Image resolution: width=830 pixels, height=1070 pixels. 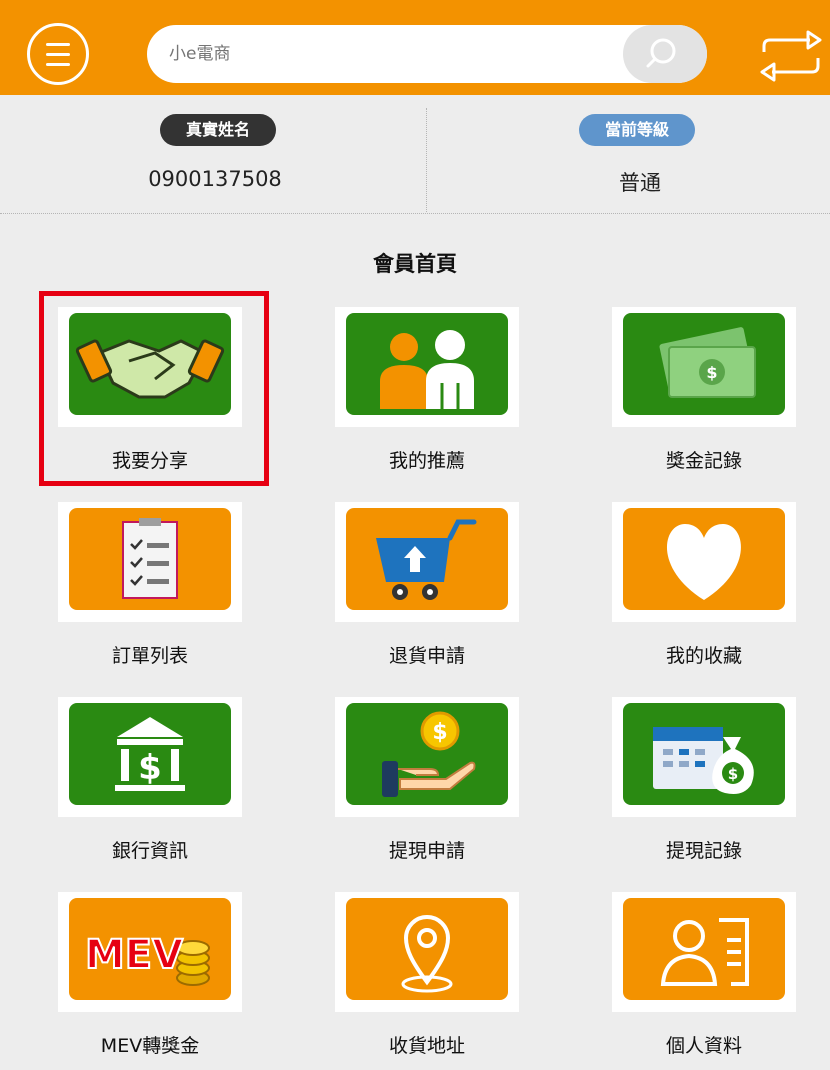 What do you see at coordinates (415, 264) in the screenshot?
I see `page-title: 會員首頁` at bounding box center [415, 264].